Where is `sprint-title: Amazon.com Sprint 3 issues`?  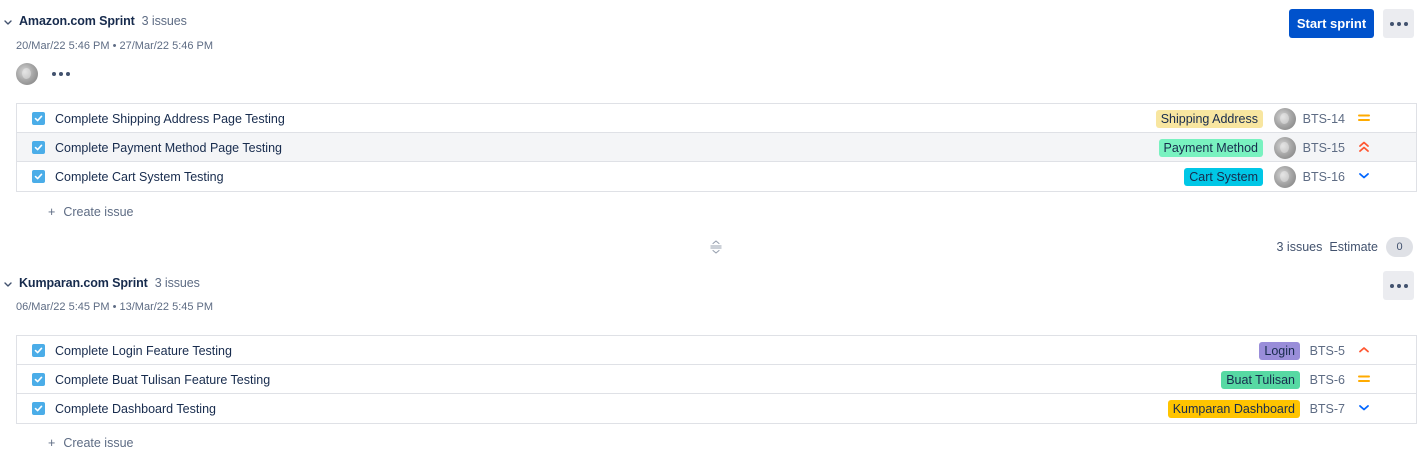 sprint-title: Amazon.com Sprint 3 issues is located at coordinates (103, 21).